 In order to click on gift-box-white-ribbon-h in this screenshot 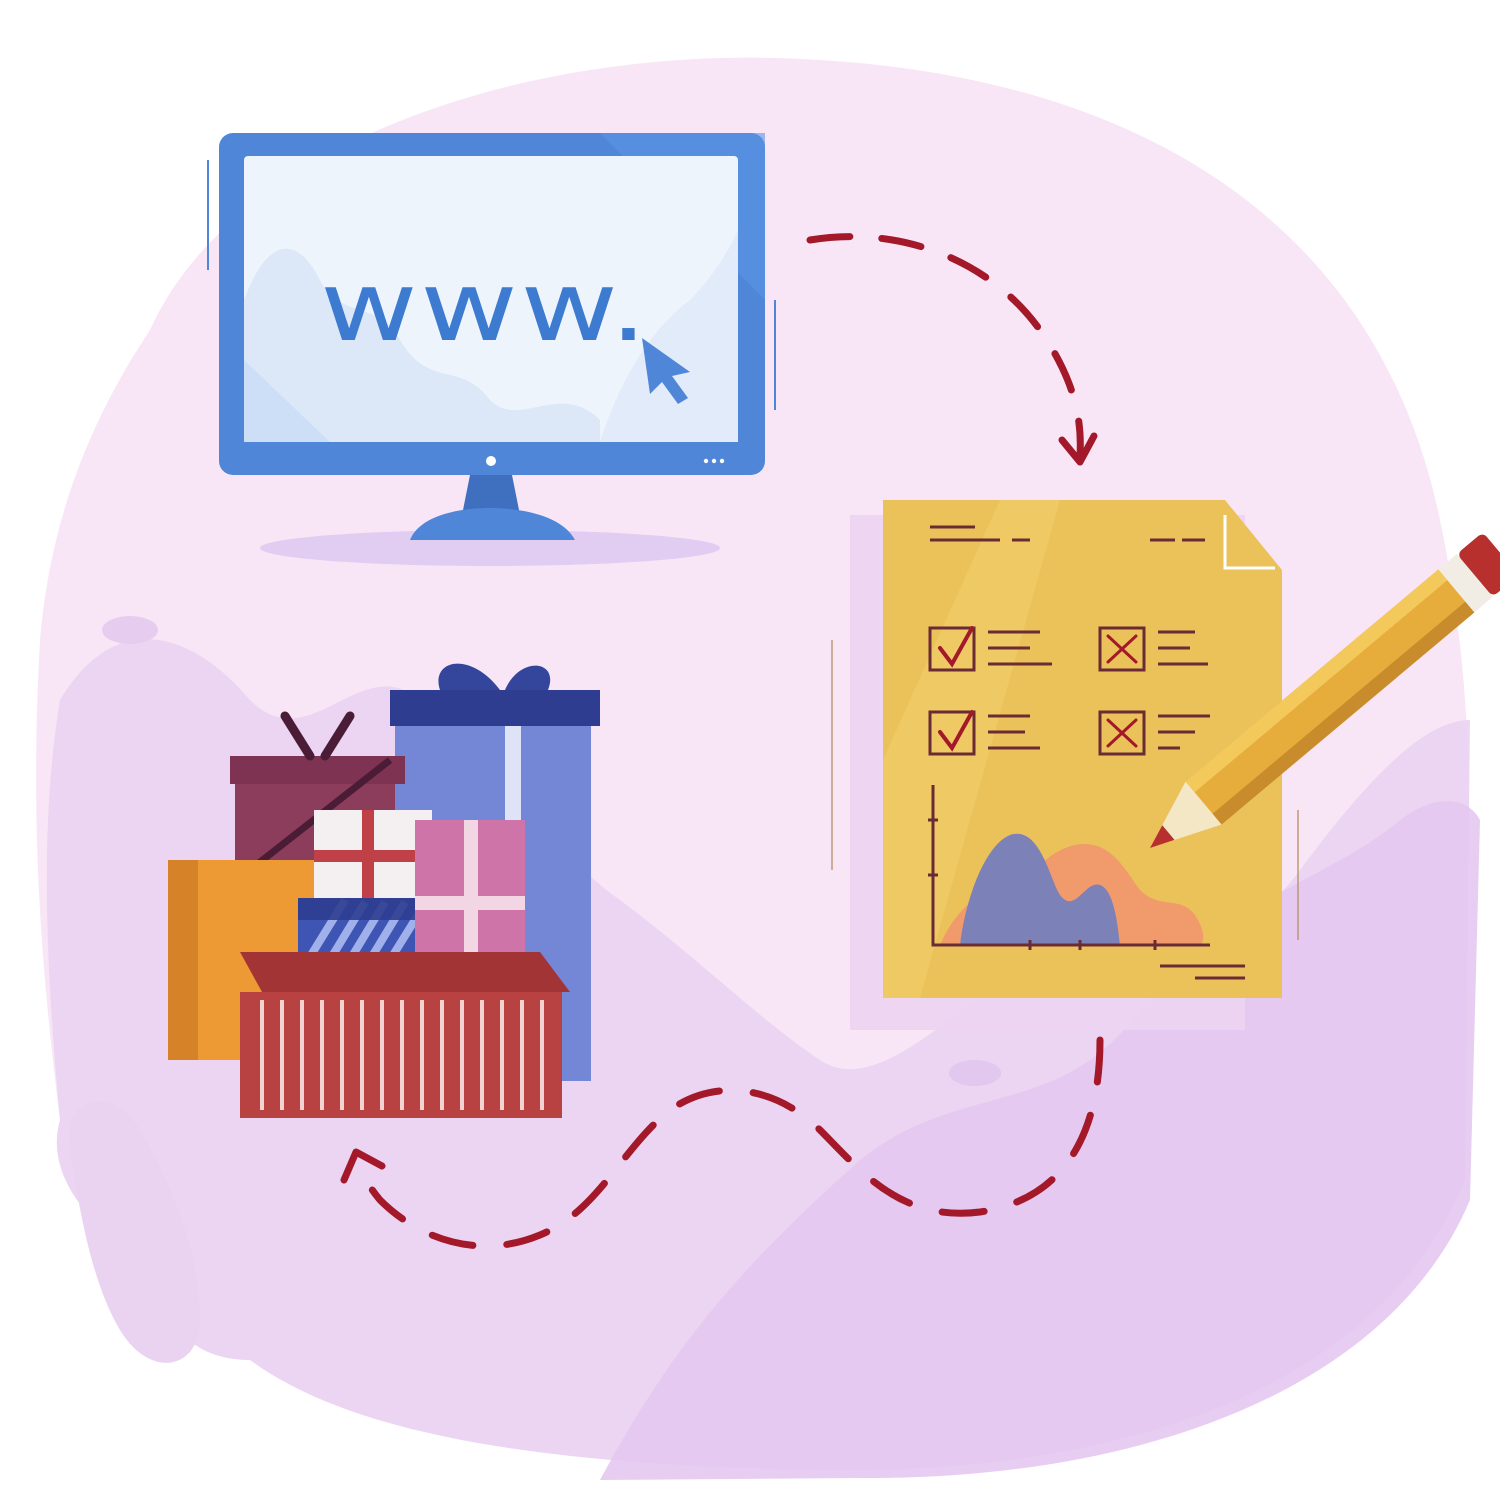, I will do `click(373, 856)`.